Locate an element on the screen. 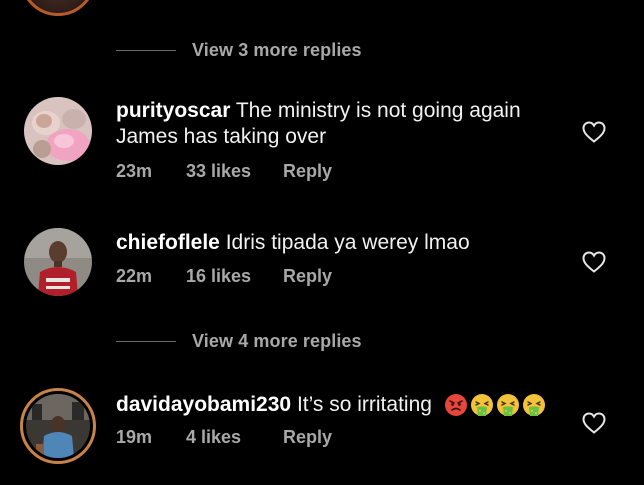  username-davidayobami230: davidayobami230 is located at coordinates (203, 404).